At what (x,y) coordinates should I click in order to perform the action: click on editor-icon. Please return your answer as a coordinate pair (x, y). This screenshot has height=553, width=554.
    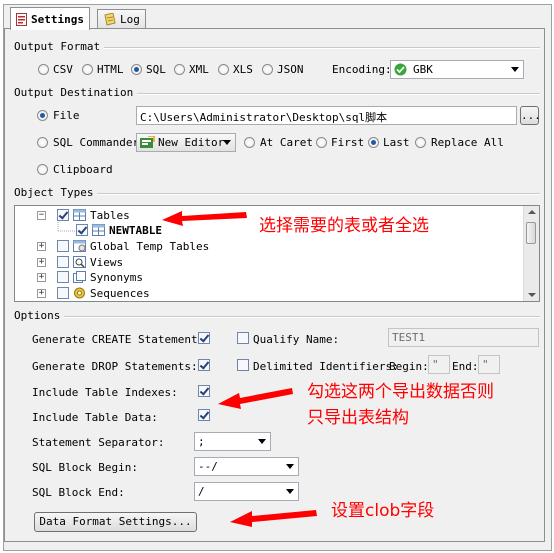
    Looking at the image, I should click on (147, 142).